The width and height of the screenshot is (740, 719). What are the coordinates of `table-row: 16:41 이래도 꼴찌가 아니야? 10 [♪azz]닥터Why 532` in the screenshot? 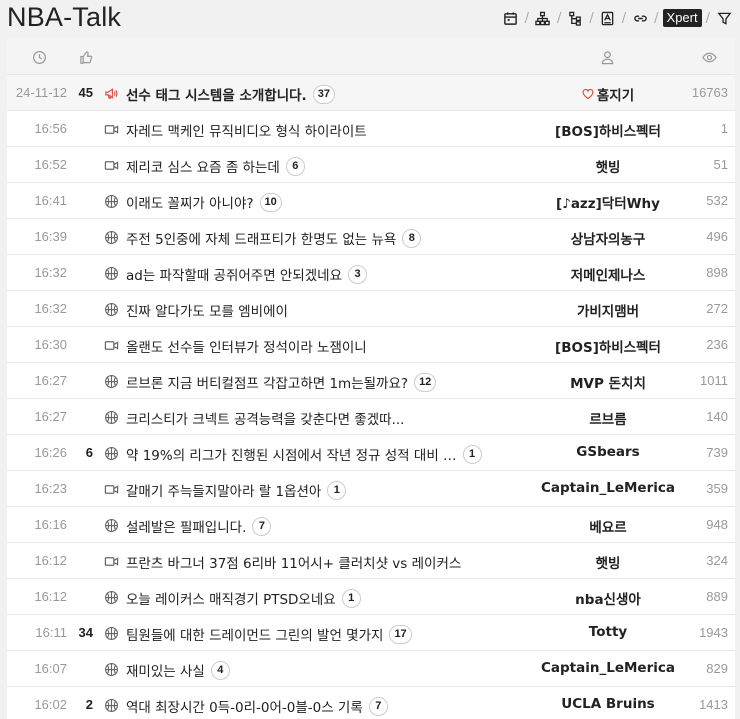 It's located at (371, 201).